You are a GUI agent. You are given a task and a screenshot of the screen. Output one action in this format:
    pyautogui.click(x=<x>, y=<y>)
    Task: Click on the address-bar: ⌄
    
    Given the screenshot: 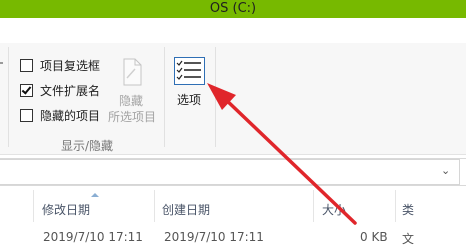 What is the action you would take?
    pyautogui.click(x=233, y=172)
    